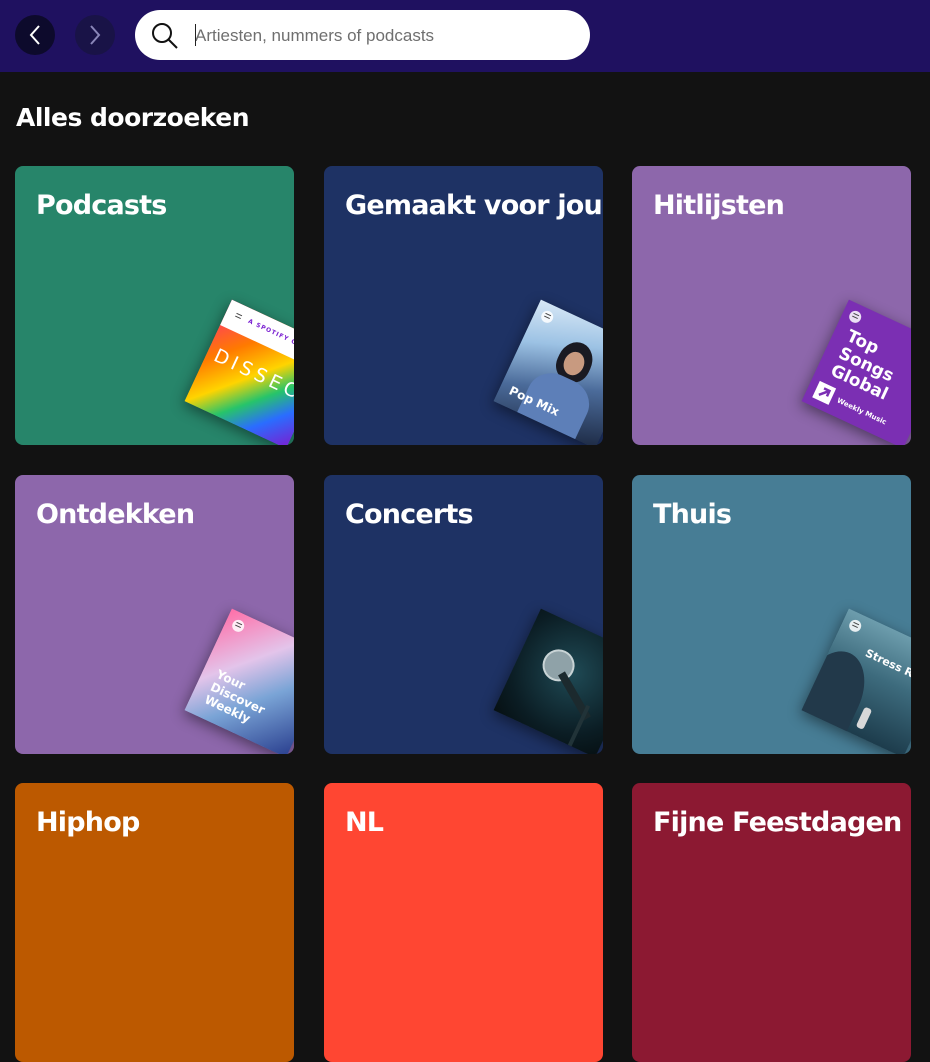 The image size is (930, 1062). I want to click on arrow-up-right-icon, so click(824, 392).